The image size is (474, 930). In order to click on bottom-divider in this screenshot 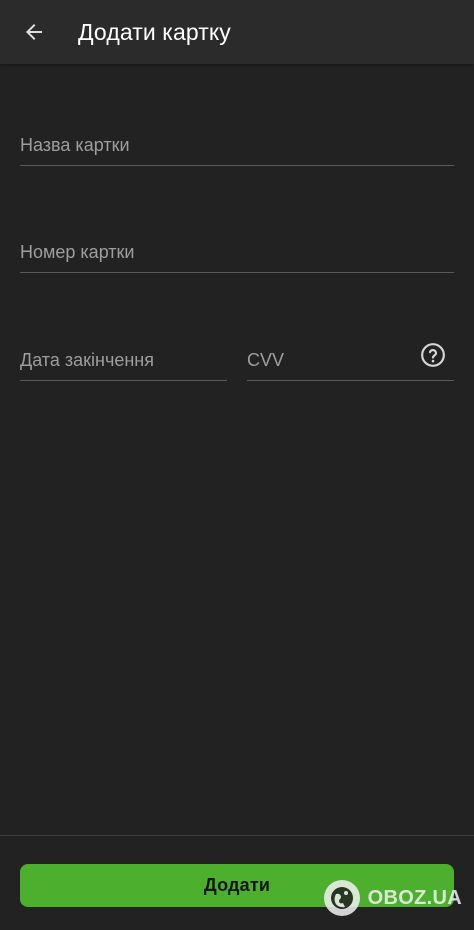, I will do `click(237, 835)`.